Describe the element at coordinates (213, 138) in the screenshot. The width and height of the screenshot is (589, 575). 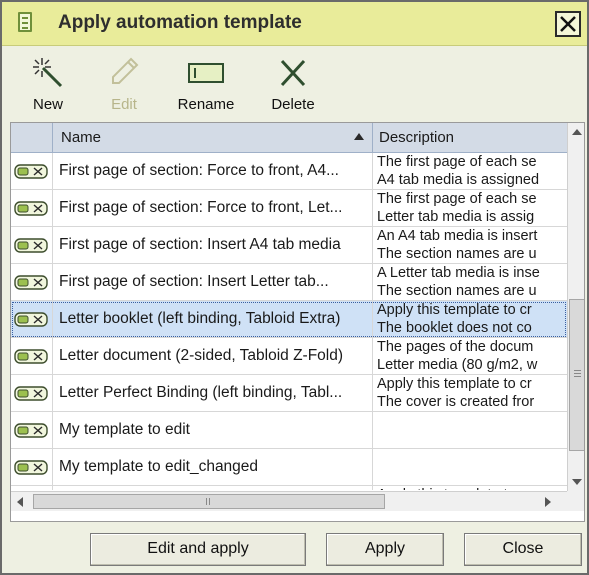
I see `name-column-header: Name` at that location.